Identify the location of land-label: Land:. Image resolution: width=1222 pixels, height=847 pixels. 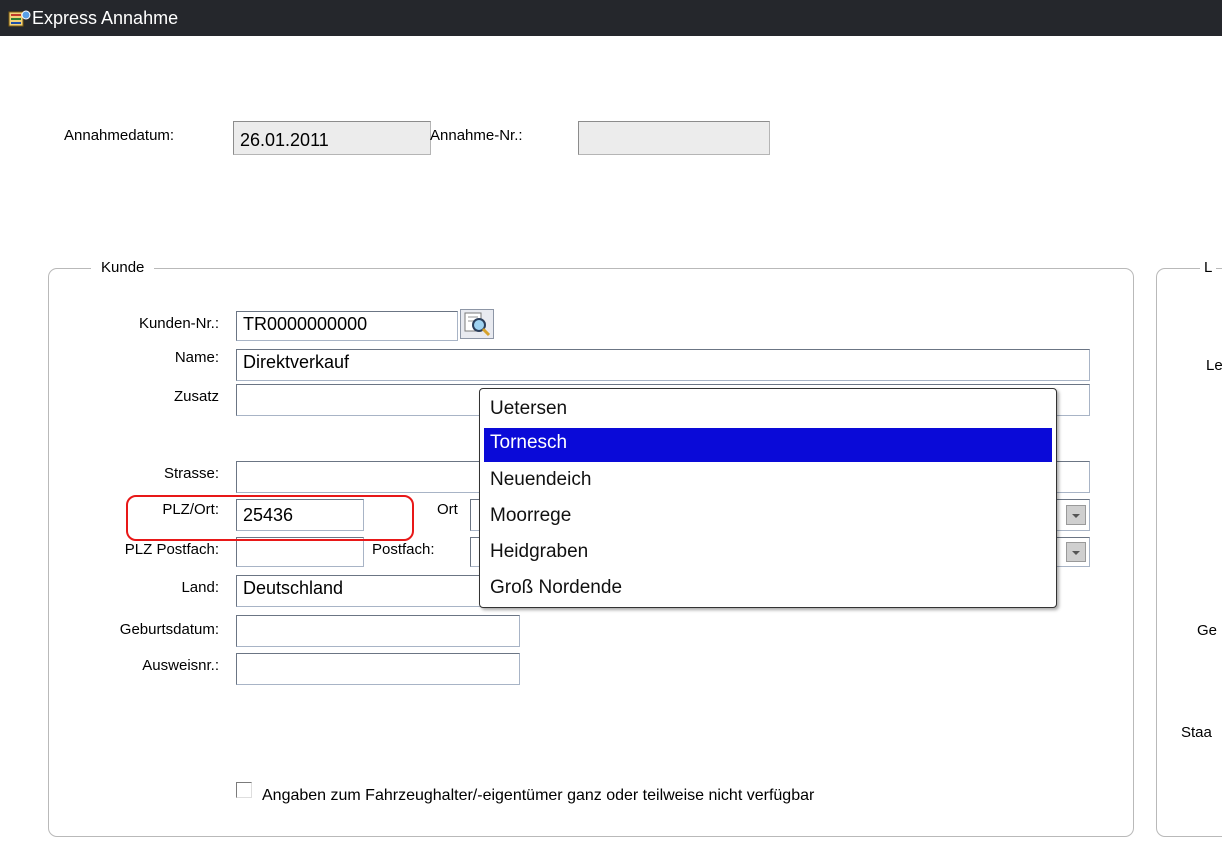
(200, 587).